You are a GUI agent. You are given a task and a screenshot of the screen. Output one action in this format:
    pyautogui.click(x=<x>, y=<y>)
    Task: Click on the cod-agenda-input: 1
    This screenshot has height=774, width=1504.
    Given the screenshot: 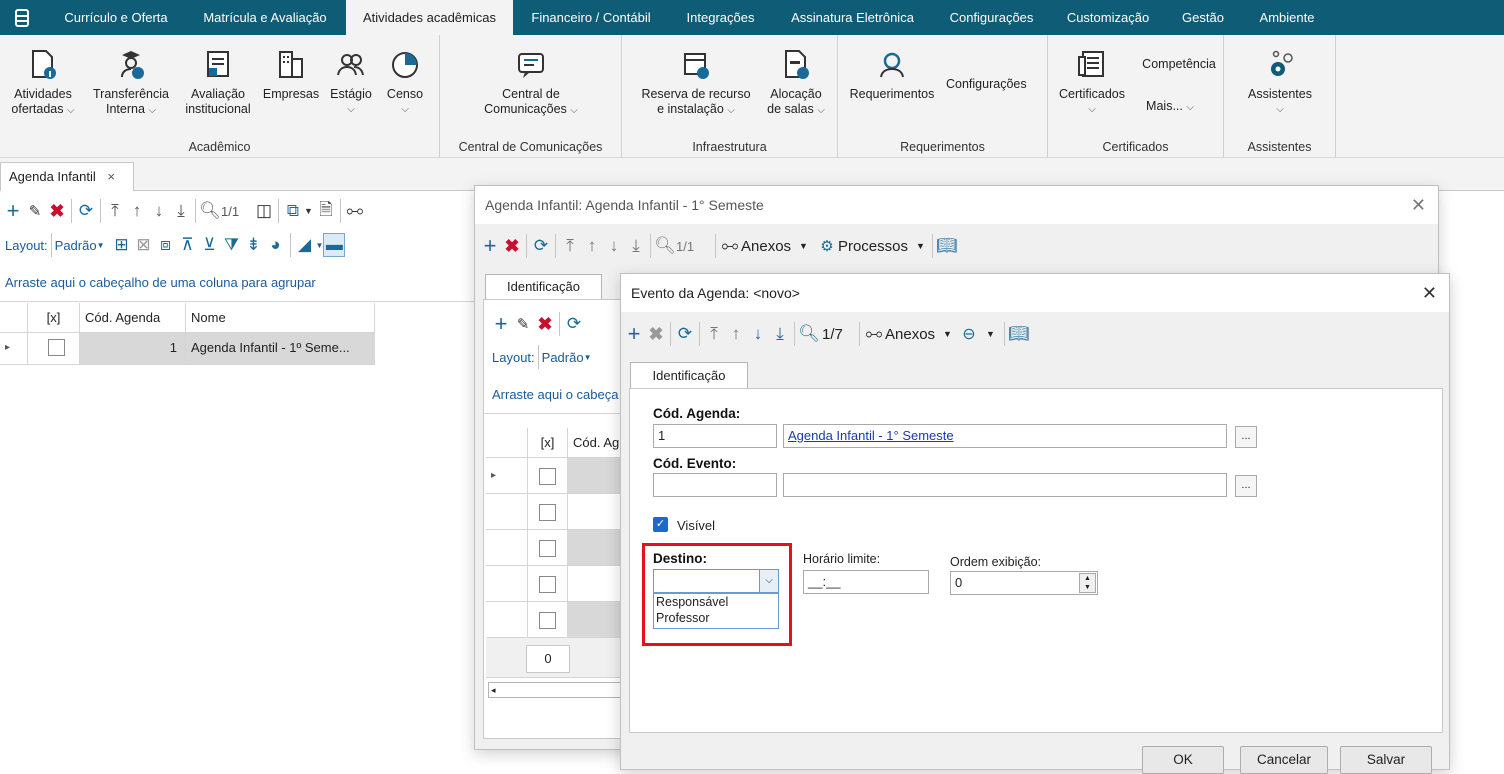 What is the action you would take?
    pyautogui.click(x=715, y=436)
    